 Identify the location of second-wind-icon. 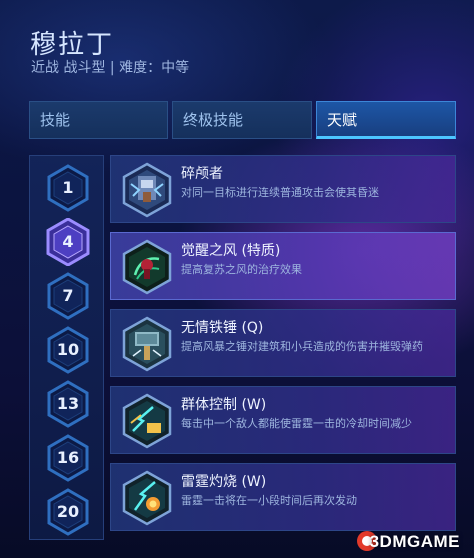
(147, 267).